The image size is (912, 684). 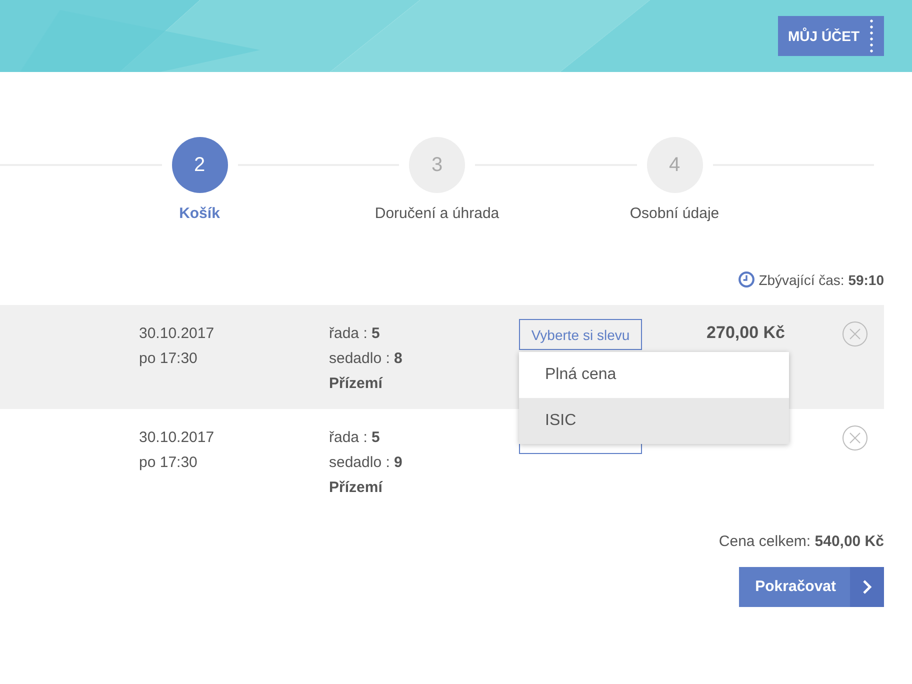 What do you see at coordinates (745, 333) in the screenshot?
I see `price-text: 270,00 Kč` at bounding box center [745, 333].